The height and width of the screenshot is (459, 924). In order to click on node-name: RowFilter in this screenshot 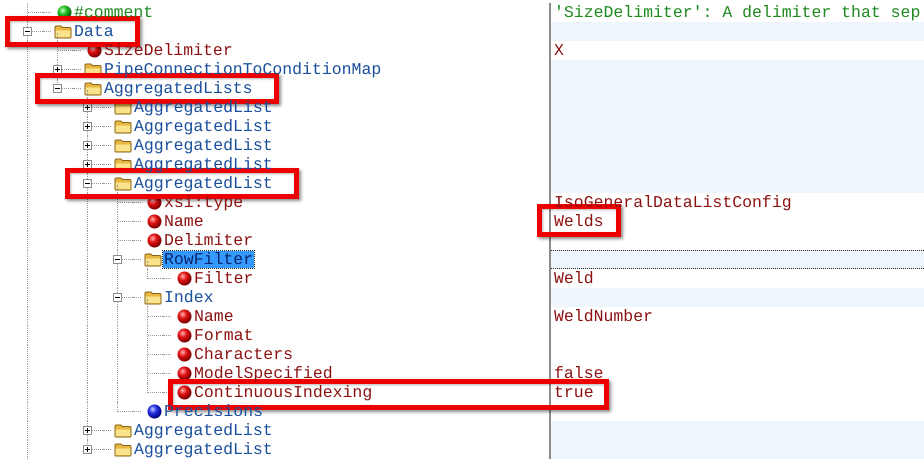, I will do `click(208, 259)`.